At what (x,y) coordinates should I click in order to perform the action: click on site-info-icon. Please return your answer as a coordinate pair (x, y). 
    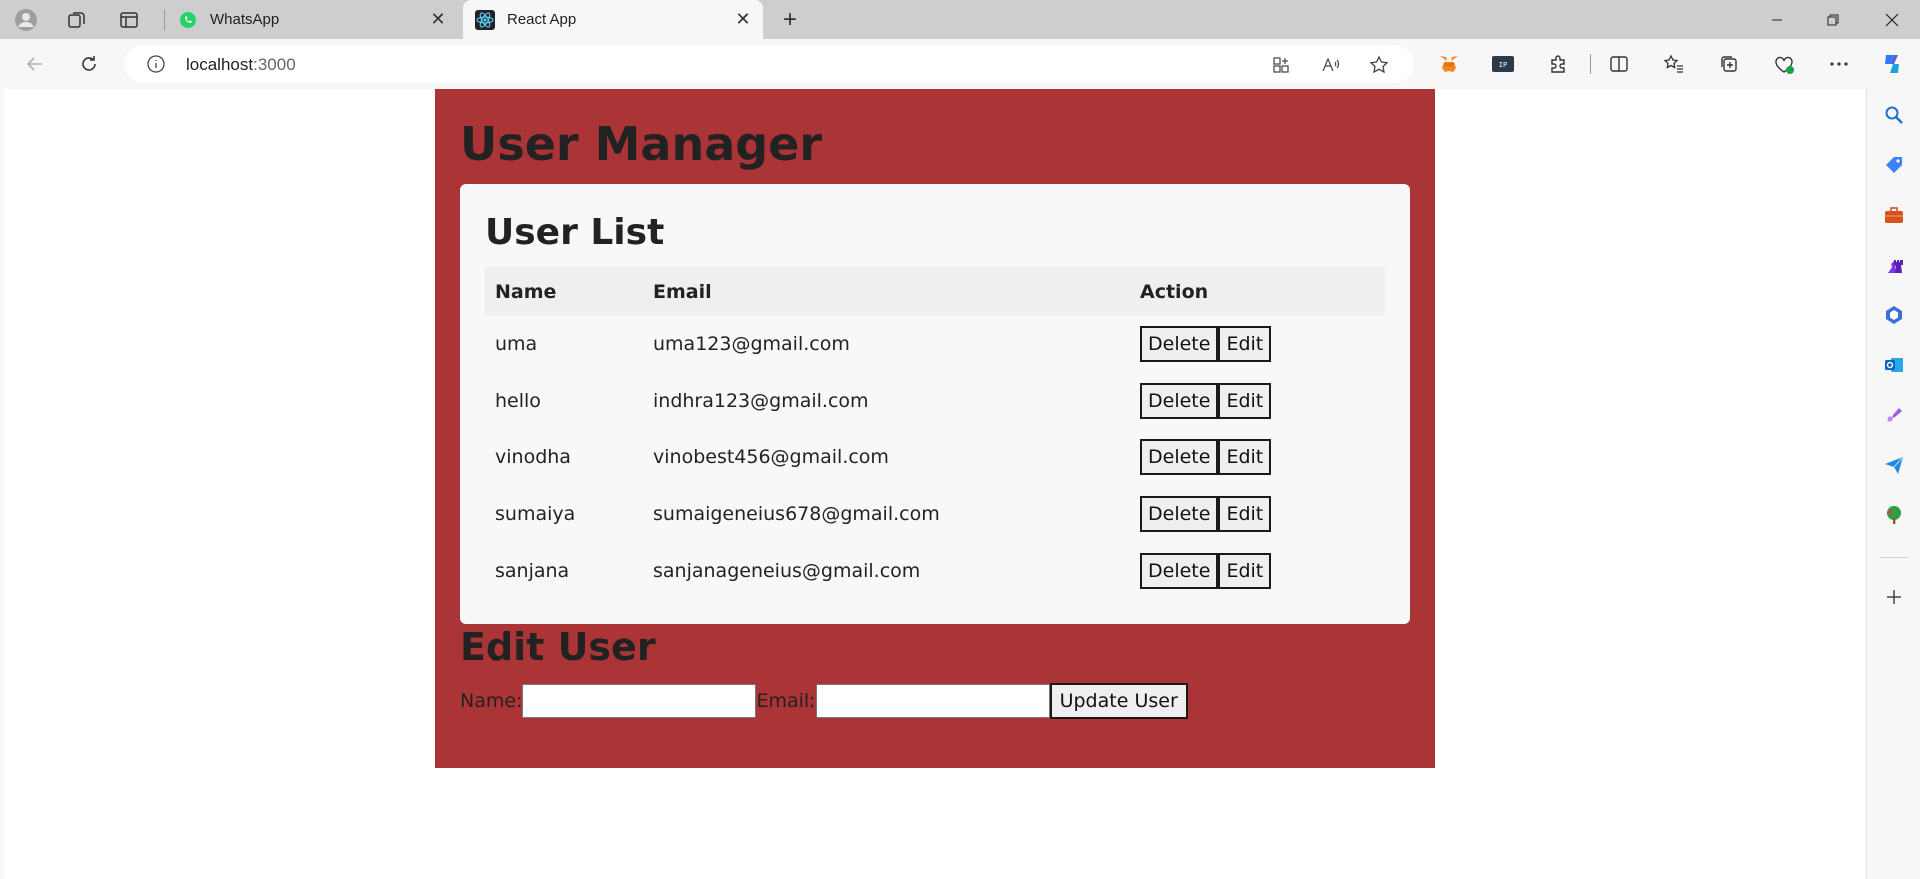
    Looking at the image, I should click on (156, 64).